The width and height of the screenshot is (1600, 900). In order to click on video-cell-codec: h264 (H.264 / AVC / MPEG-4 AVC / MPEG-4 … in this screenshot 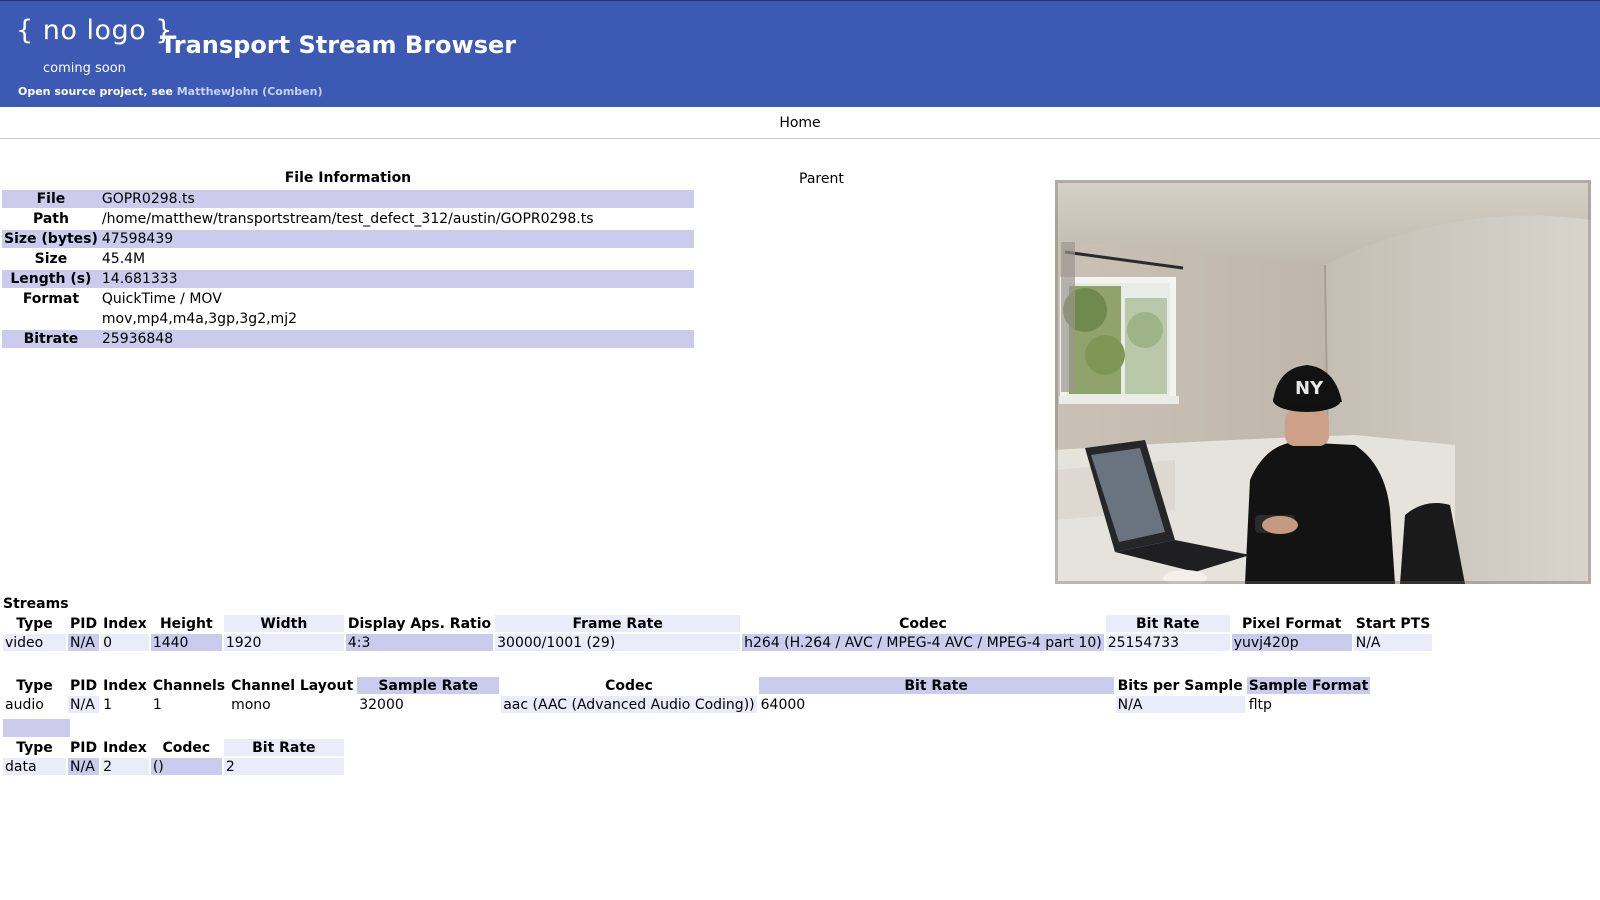, I will do `click(923, 642)`.